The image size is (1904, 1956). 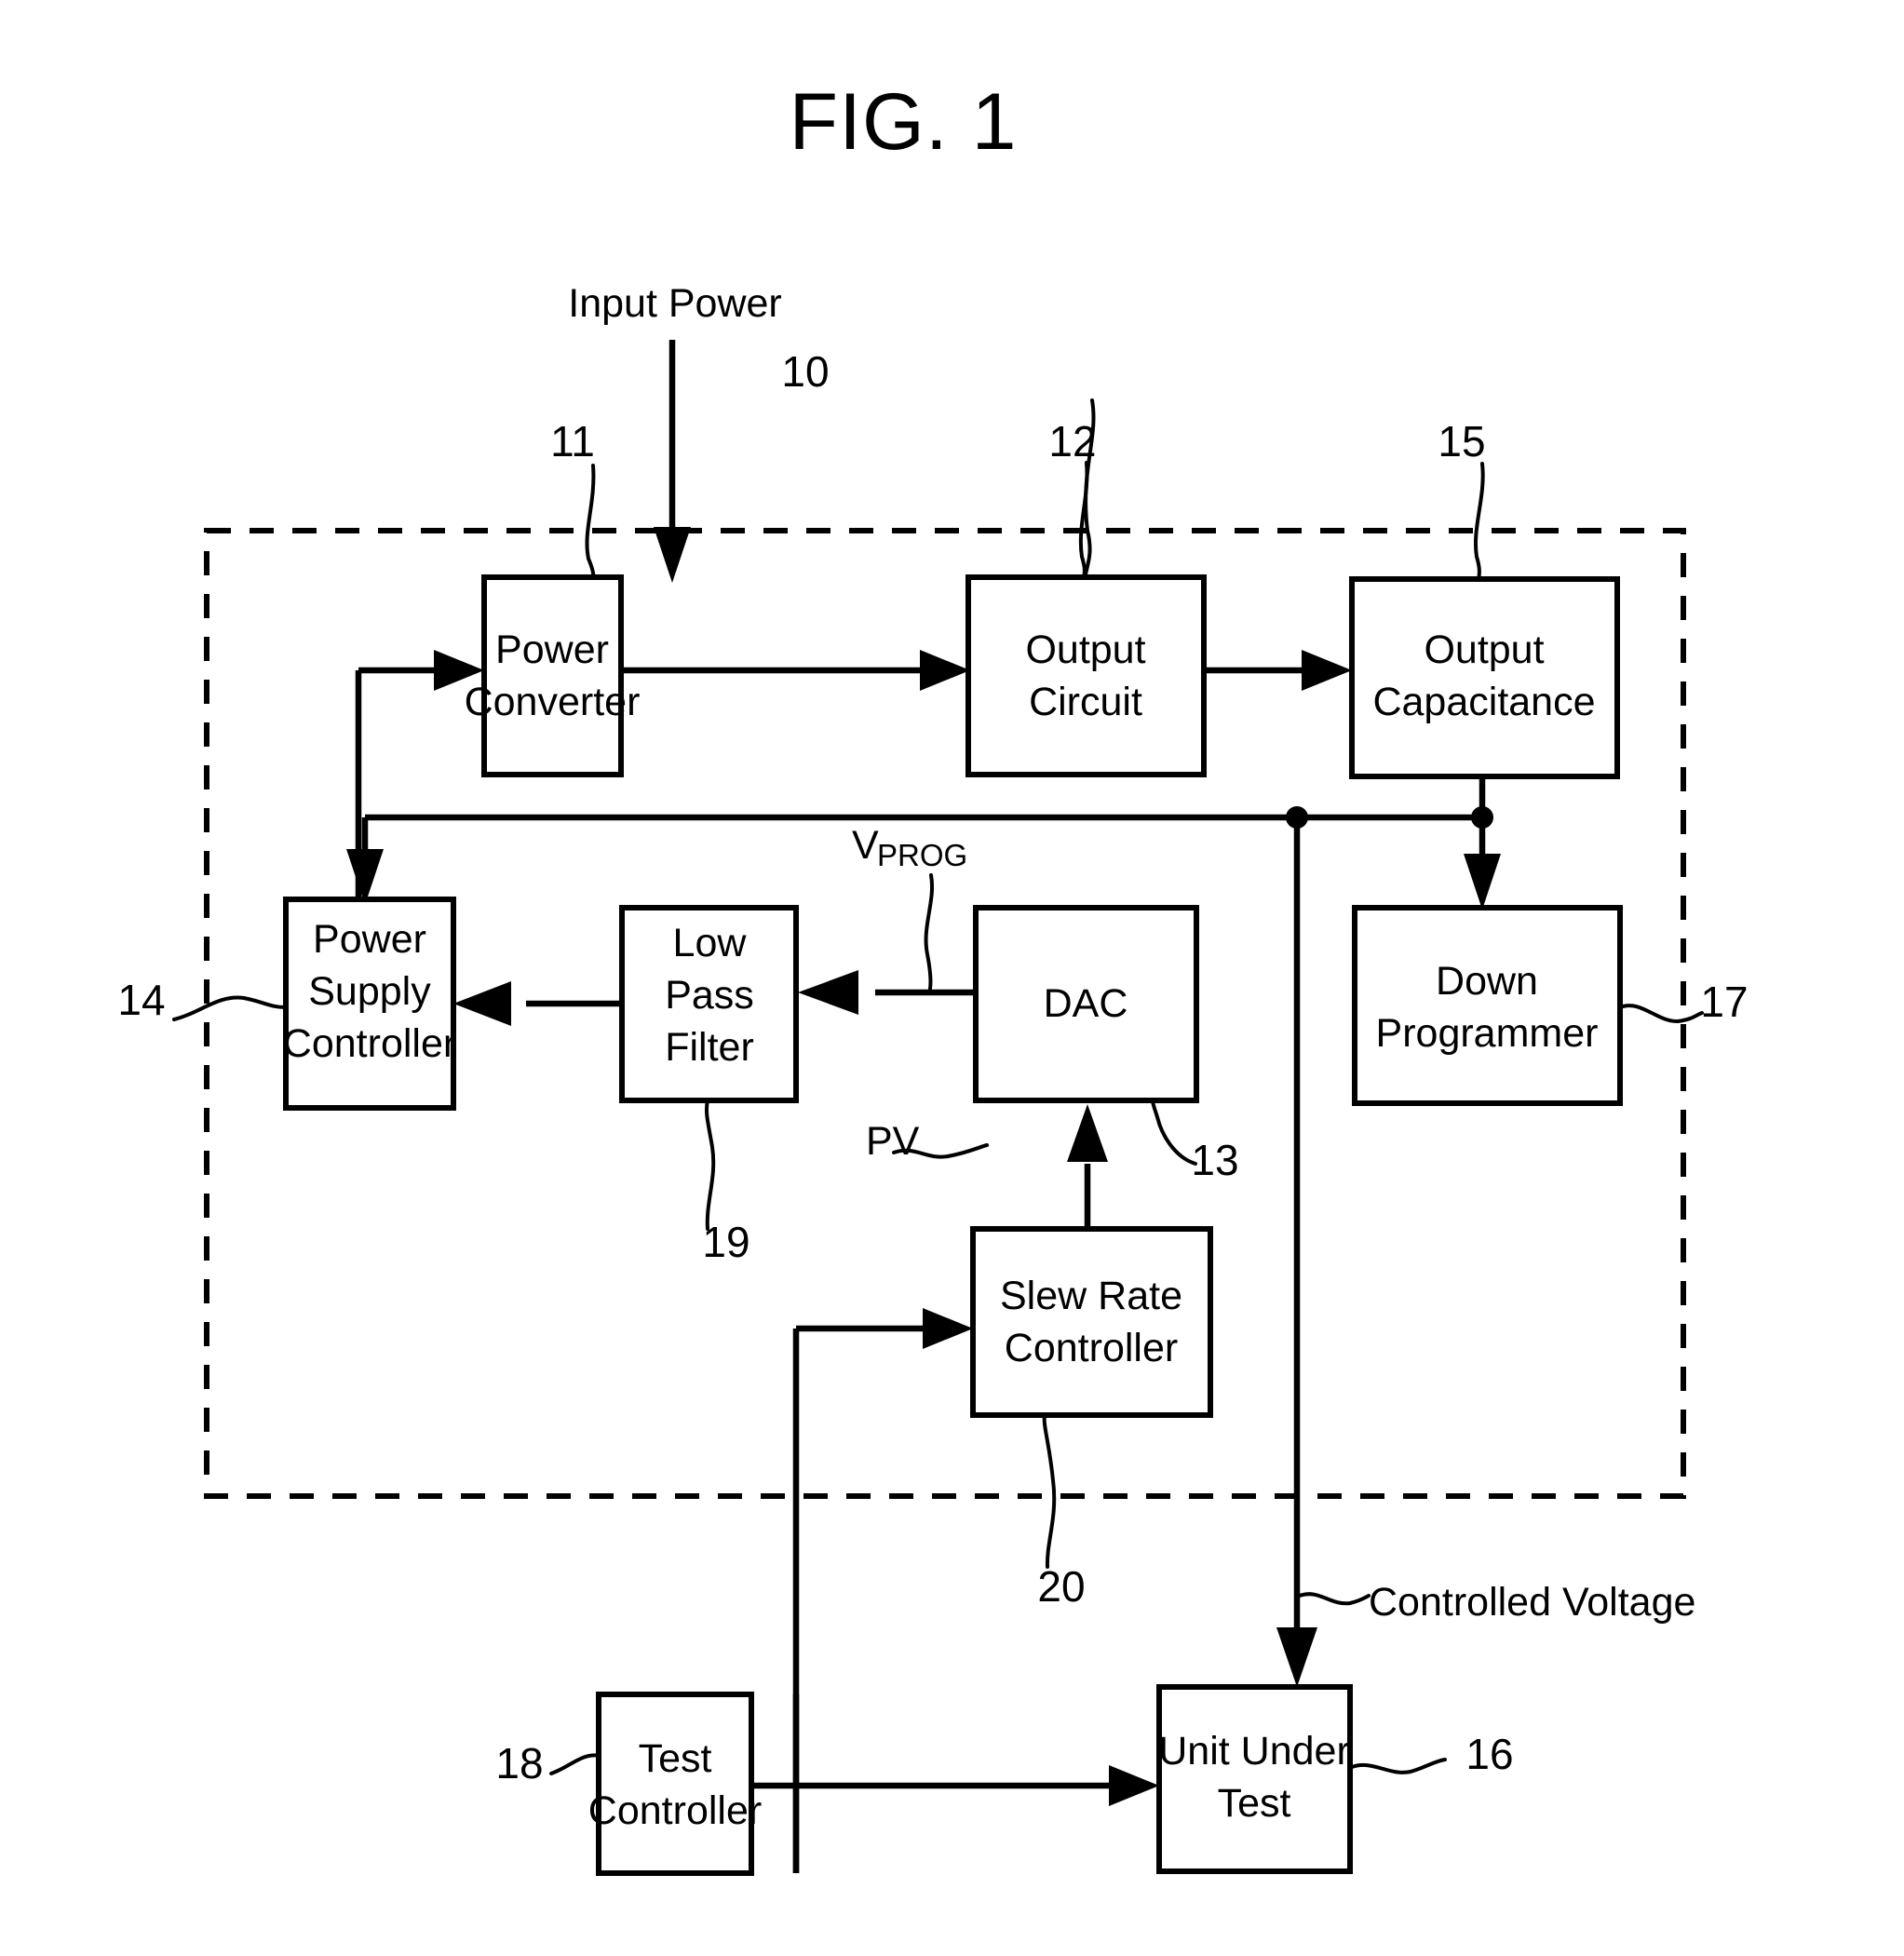 I want to click on block-slew-rate-controller: Slew Rate Controller, so click(x=1091, y=1322).